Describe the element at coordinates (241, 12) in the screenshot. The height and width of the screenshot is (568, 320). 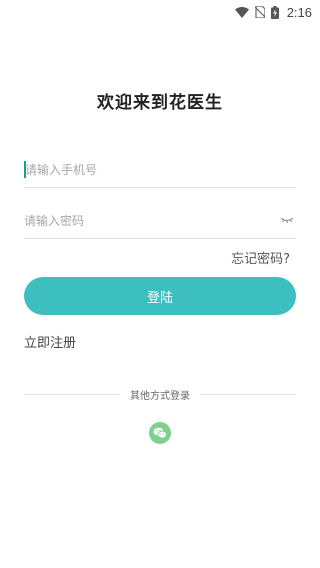
I see `wifi-icon` at that location.